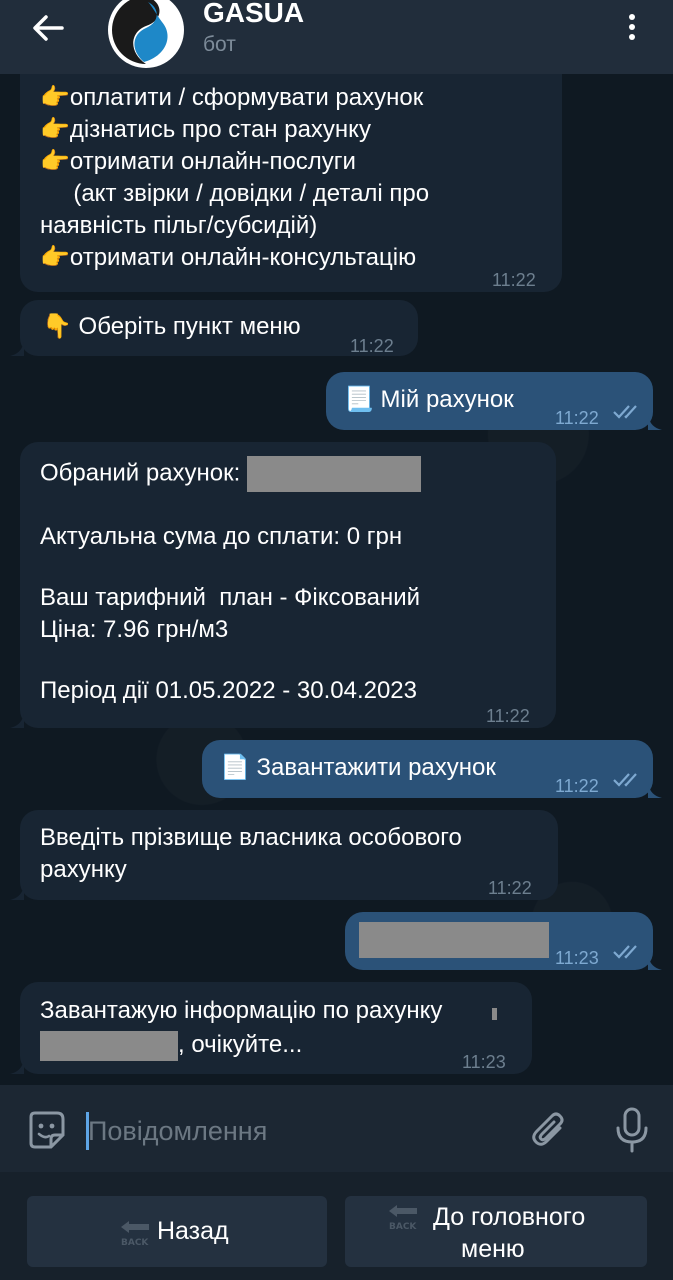 The image size is (673, 1280). Describe the element at coordinates (228, 257) in the screenshot. I see `message-line: 👉отримати онлайн-консультацію` at that location.